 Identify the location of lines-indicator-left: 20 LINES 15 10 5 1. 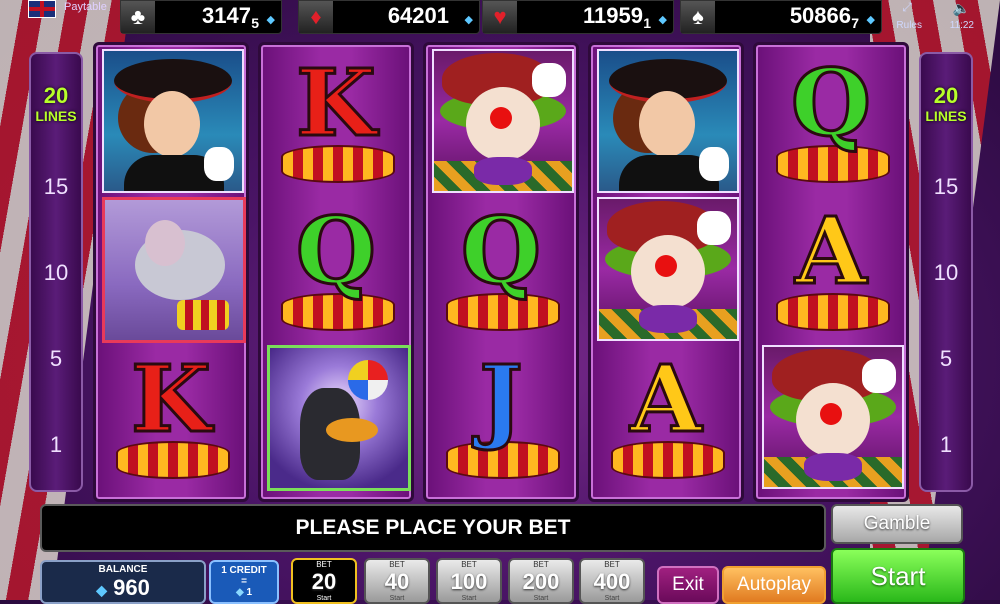
(56, 272).